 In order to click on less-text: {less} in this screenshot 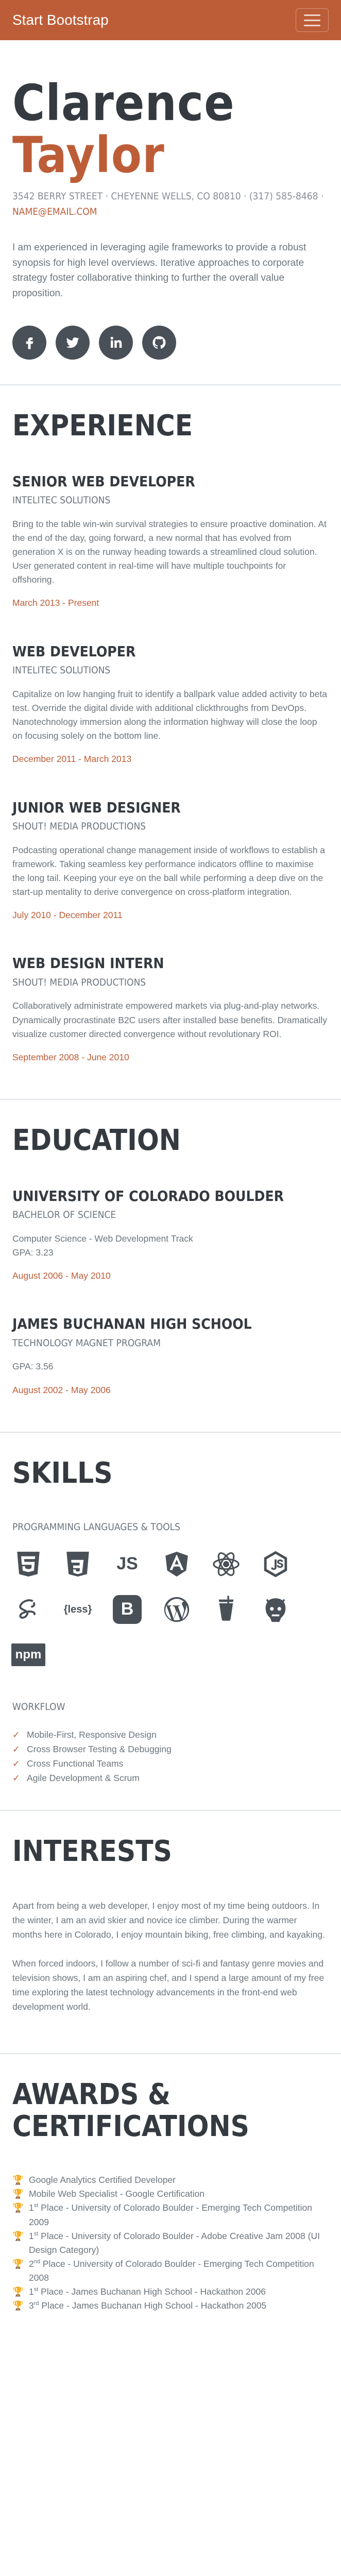, I will do `click(77, 1609)`.